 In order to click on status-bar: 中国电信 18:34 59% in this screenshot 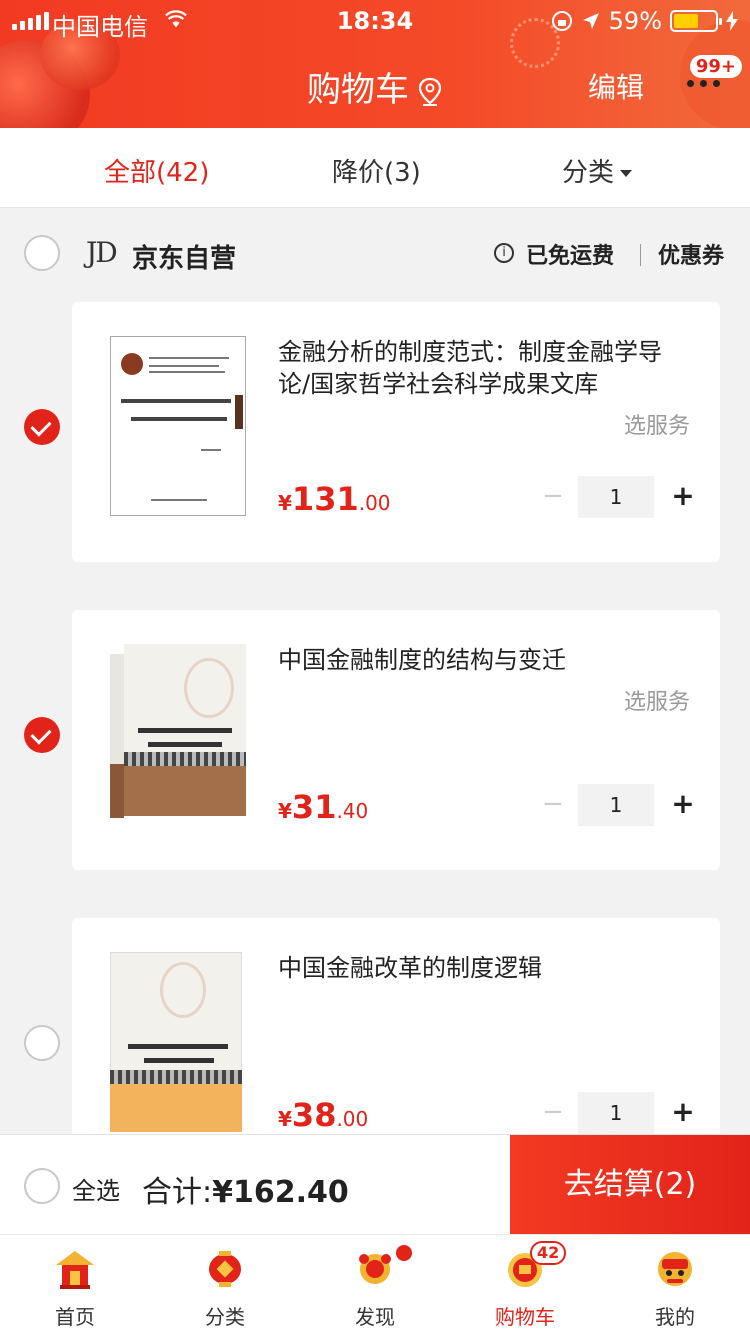, I will do `click(375, 20)`.